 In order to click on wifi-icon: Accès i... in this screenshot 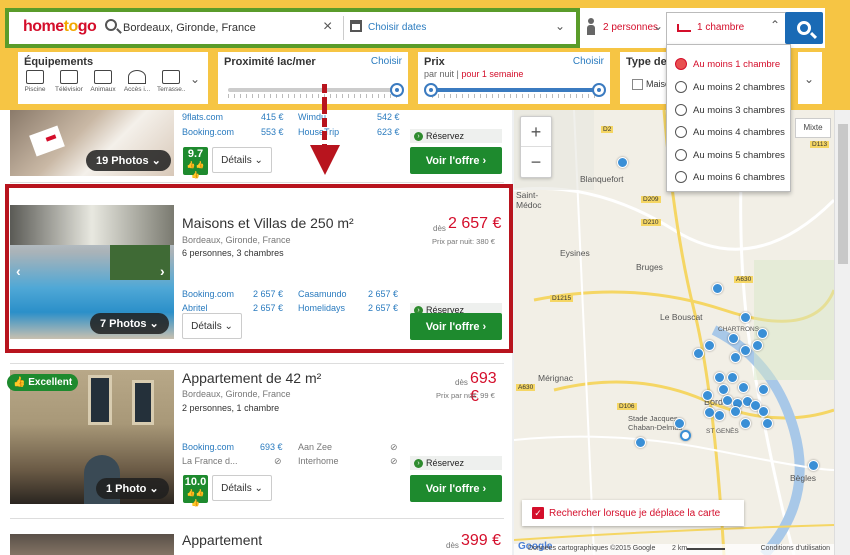, I will do `click(137, 81)`.